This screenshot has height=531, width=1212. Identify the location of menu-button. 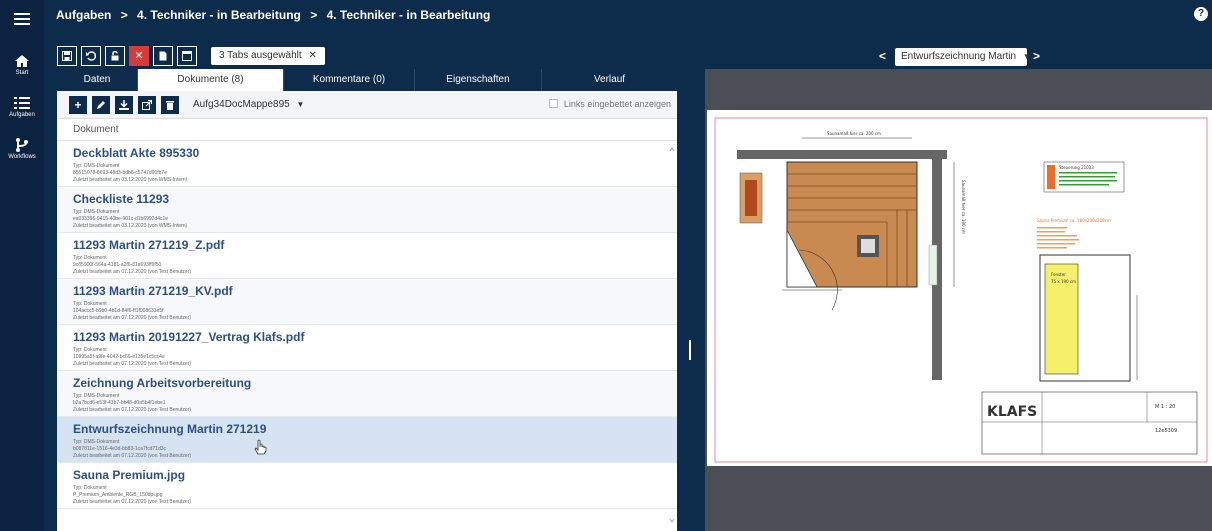
(22, 19).